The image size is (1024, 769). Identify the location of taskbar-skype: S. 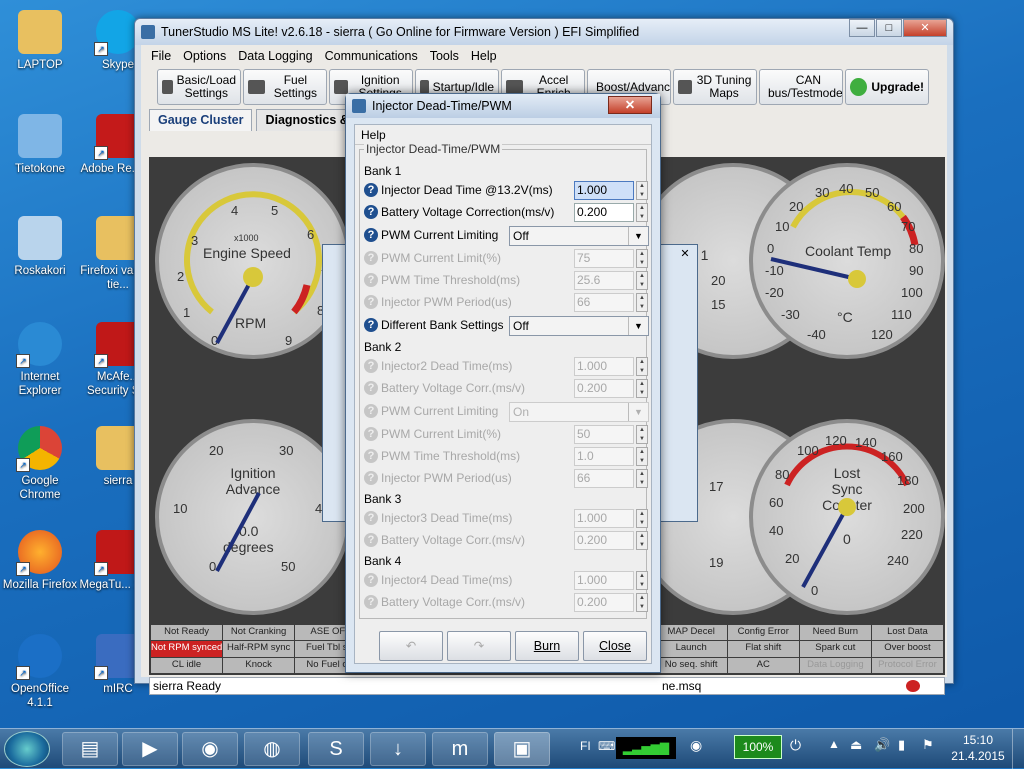
(336, 749).